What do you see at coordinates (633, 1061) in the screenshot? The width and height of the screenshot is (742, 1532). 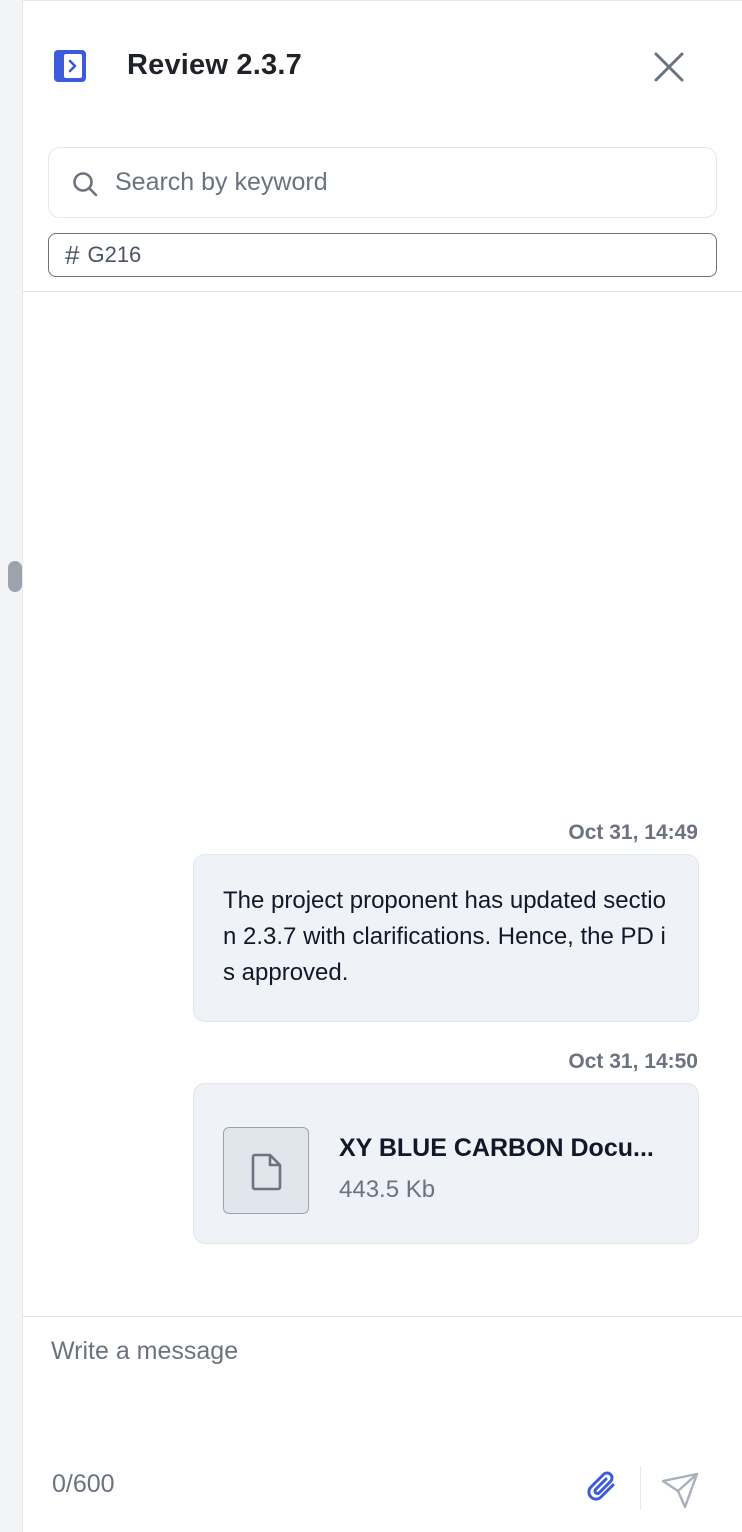 I see `message-timestamp: Oct 31, 14:50` at bounding box center [633, 1061].